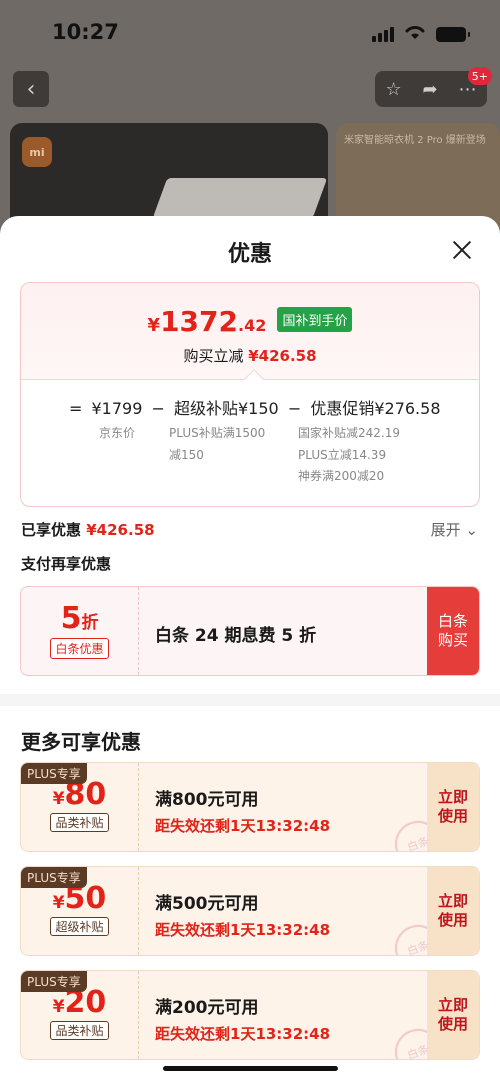 Image resolution: width=500 pixels, height=1081 pixels. Describe the element at coordinates (375, 408) in the screenshot. I see `formula-promotion: 优惠促销¥276.58` at that location.